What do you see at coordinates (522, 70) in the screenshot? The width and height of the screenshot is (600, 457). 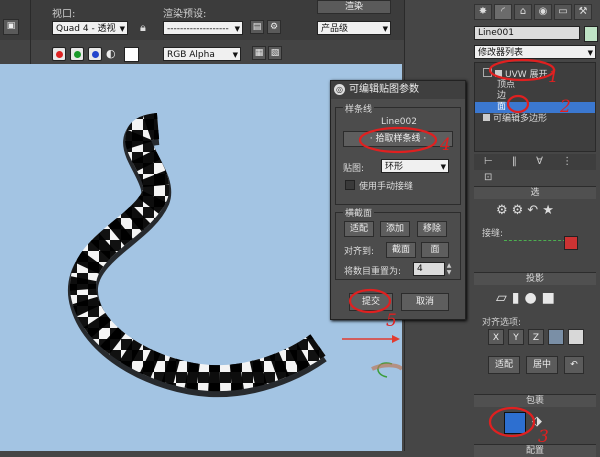 I see `annotation-circle-uvw` at bounding box center [522, 70].